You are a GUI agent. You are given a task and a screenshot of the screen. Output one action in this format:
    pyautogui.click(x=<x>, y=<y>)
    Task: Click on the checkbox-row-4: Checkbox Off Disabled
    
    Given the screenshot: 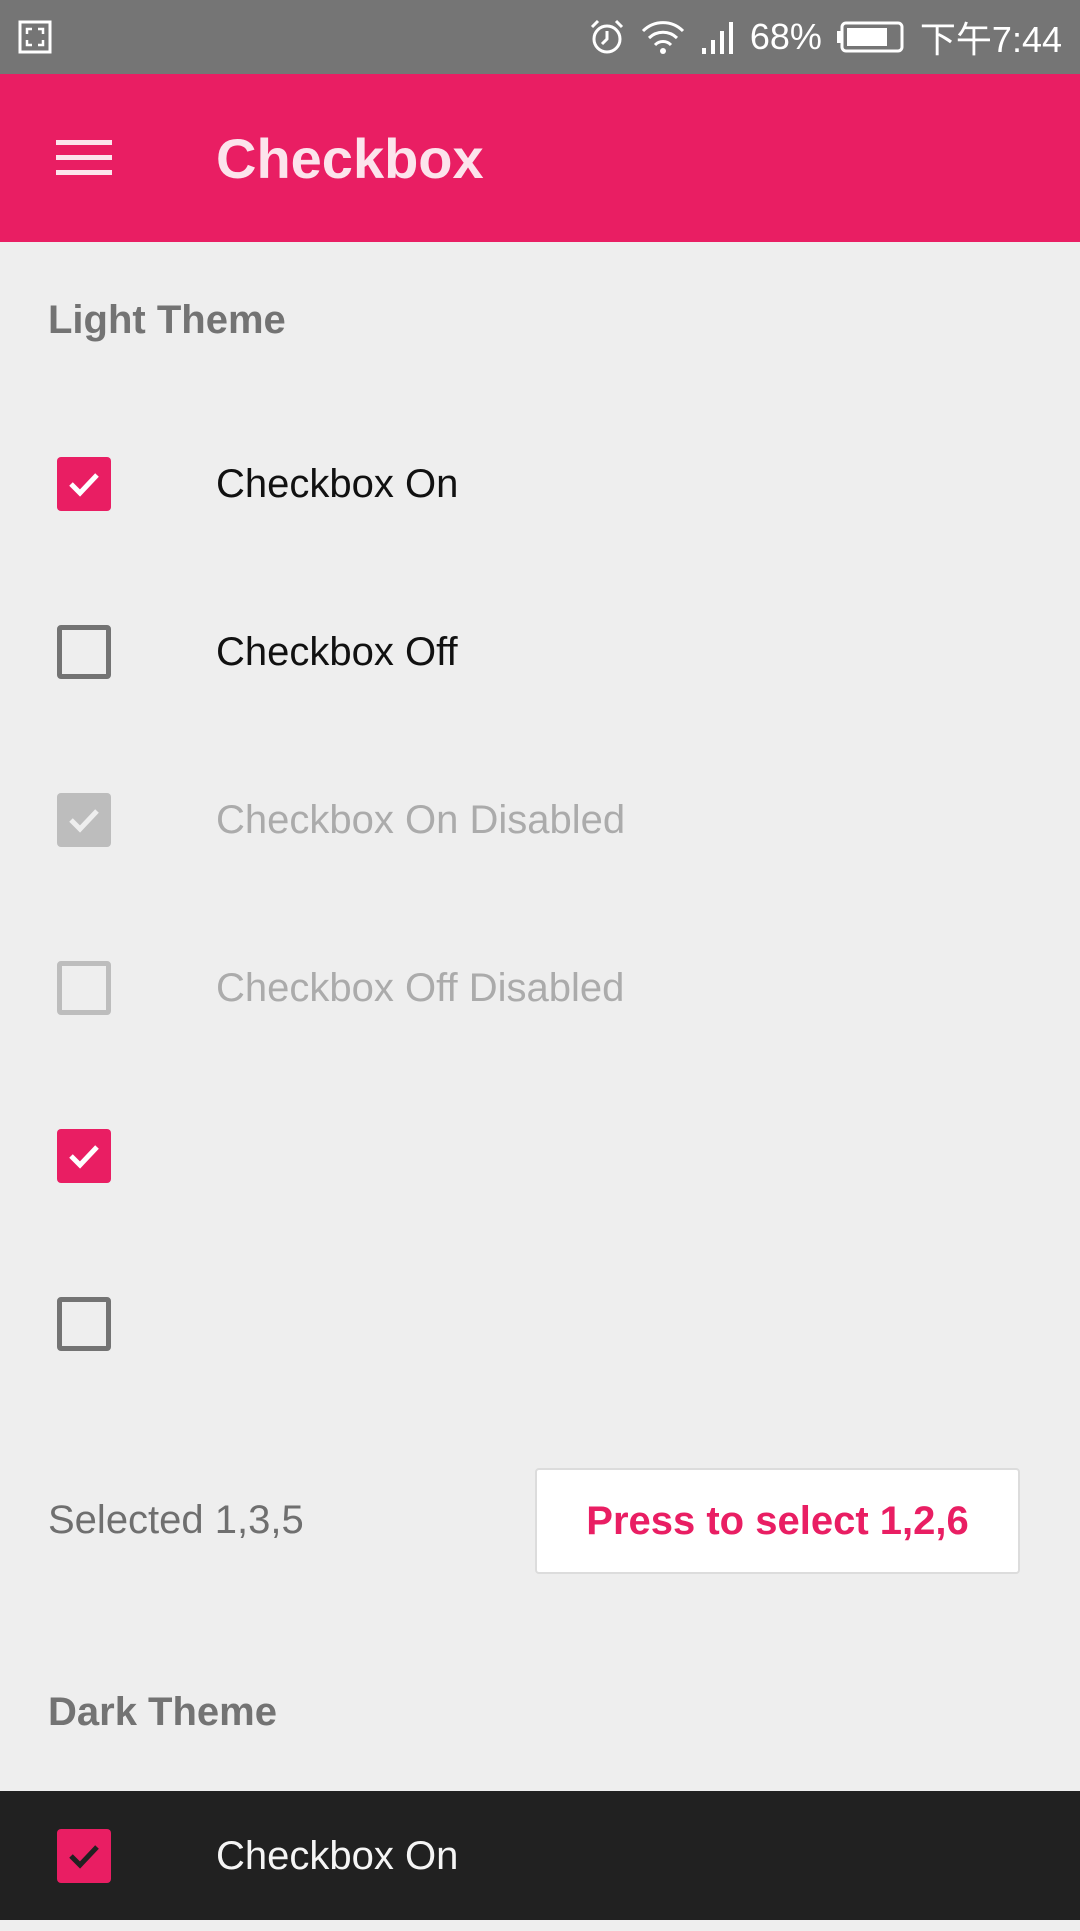 What is the action you would take?
    pyautogui.click(x=540, y=988)
    